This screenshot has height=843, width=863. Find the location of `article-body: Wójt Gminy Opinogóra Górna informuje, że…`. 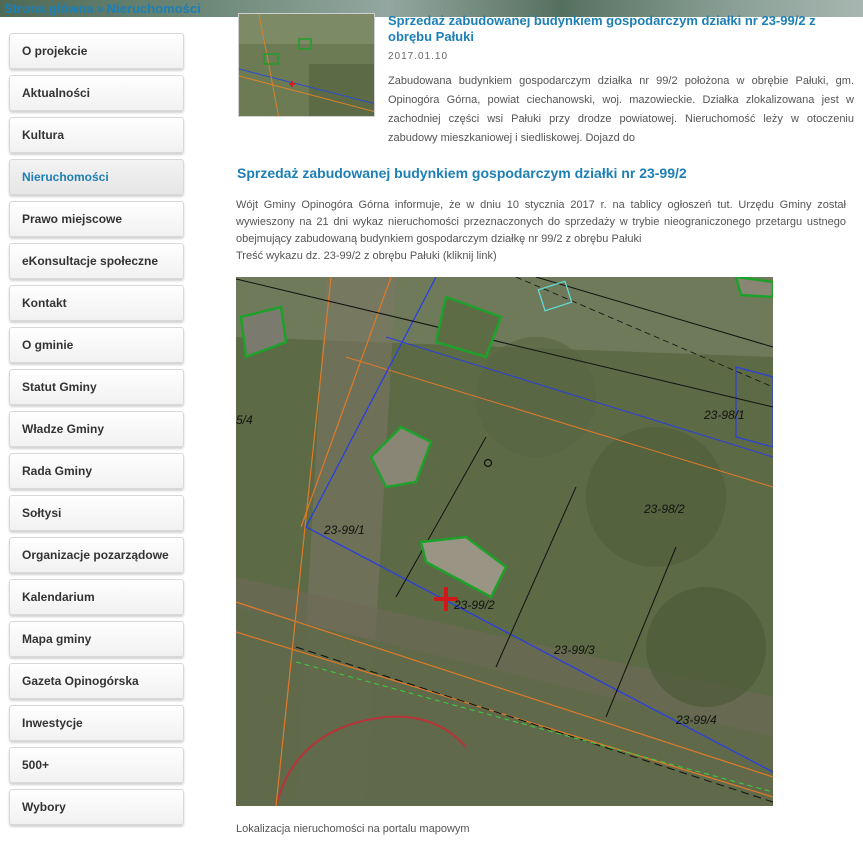

article-body: Wójt Gminy Opinogóra Górna informuje, że… is located at coordinates (541, 231).